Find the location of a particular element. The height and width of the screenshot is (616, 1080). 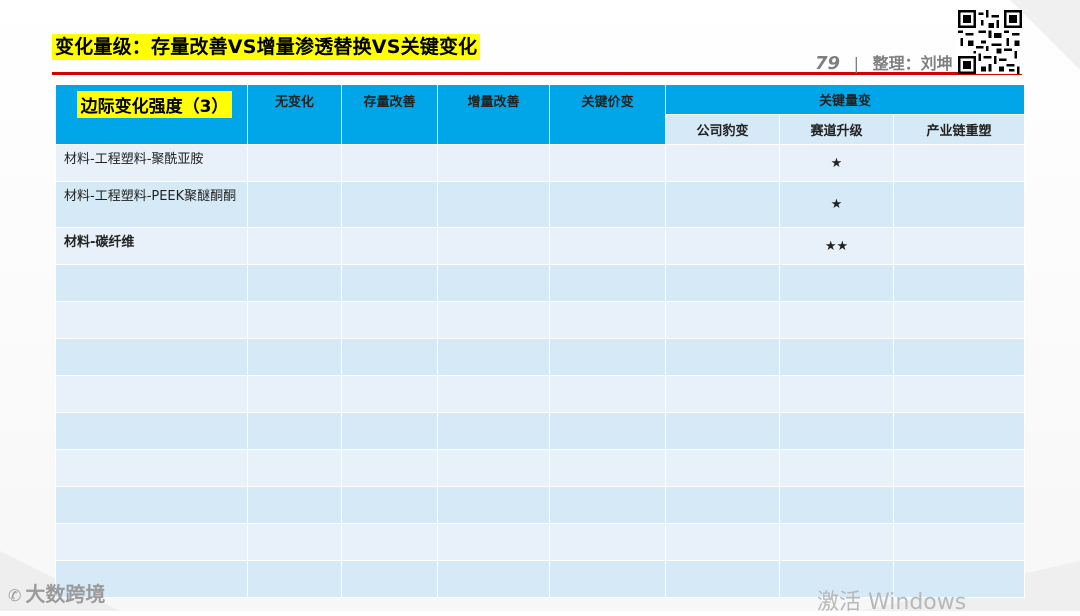

page-number: 79 is located at coordinates (828, 63).